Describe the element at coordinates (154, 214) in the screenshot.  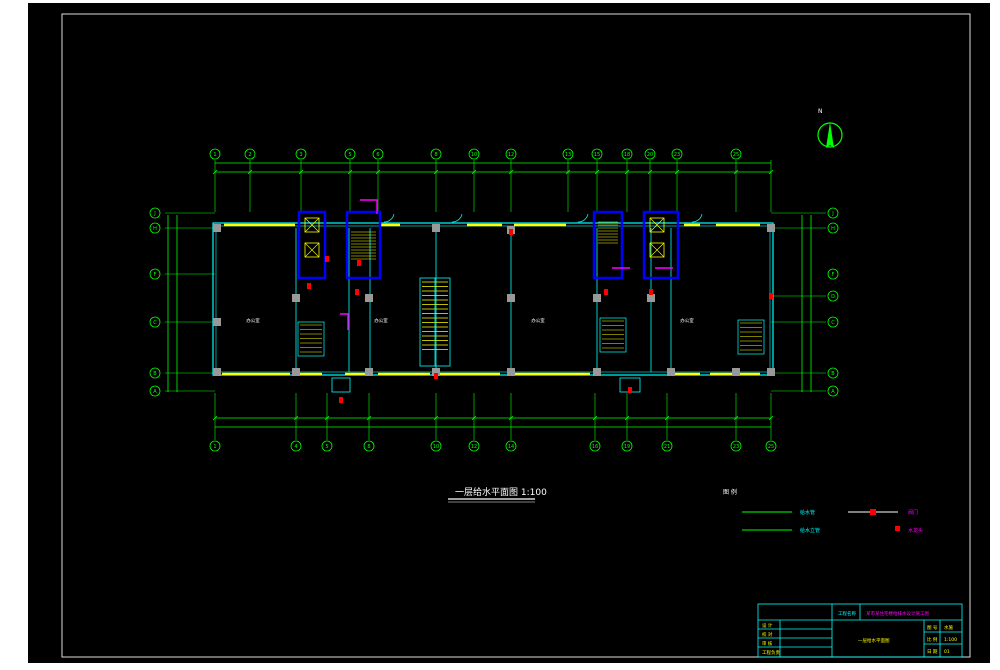
I see `axis-left-label: J` at that location.